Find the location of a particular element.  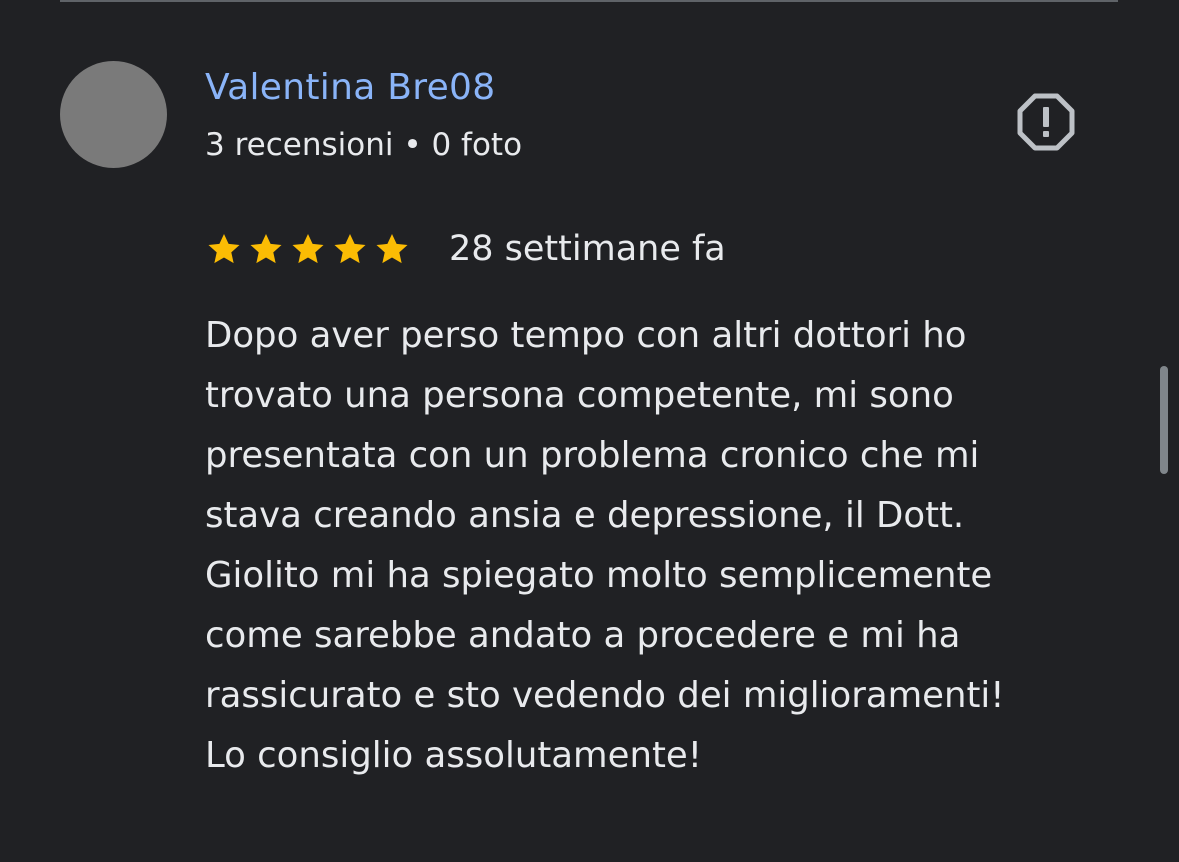

star-rating is located at coordinates (308, 249).